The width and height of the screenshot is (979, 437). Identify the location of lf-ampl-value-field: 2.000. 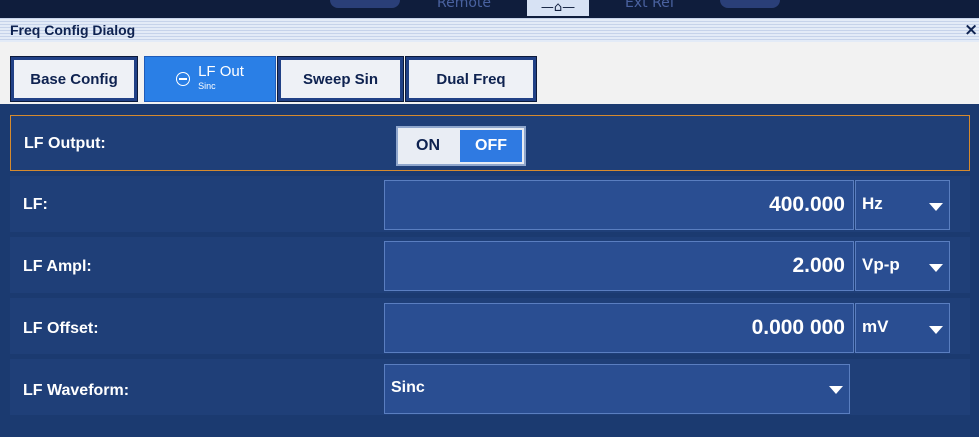
(619, 266).